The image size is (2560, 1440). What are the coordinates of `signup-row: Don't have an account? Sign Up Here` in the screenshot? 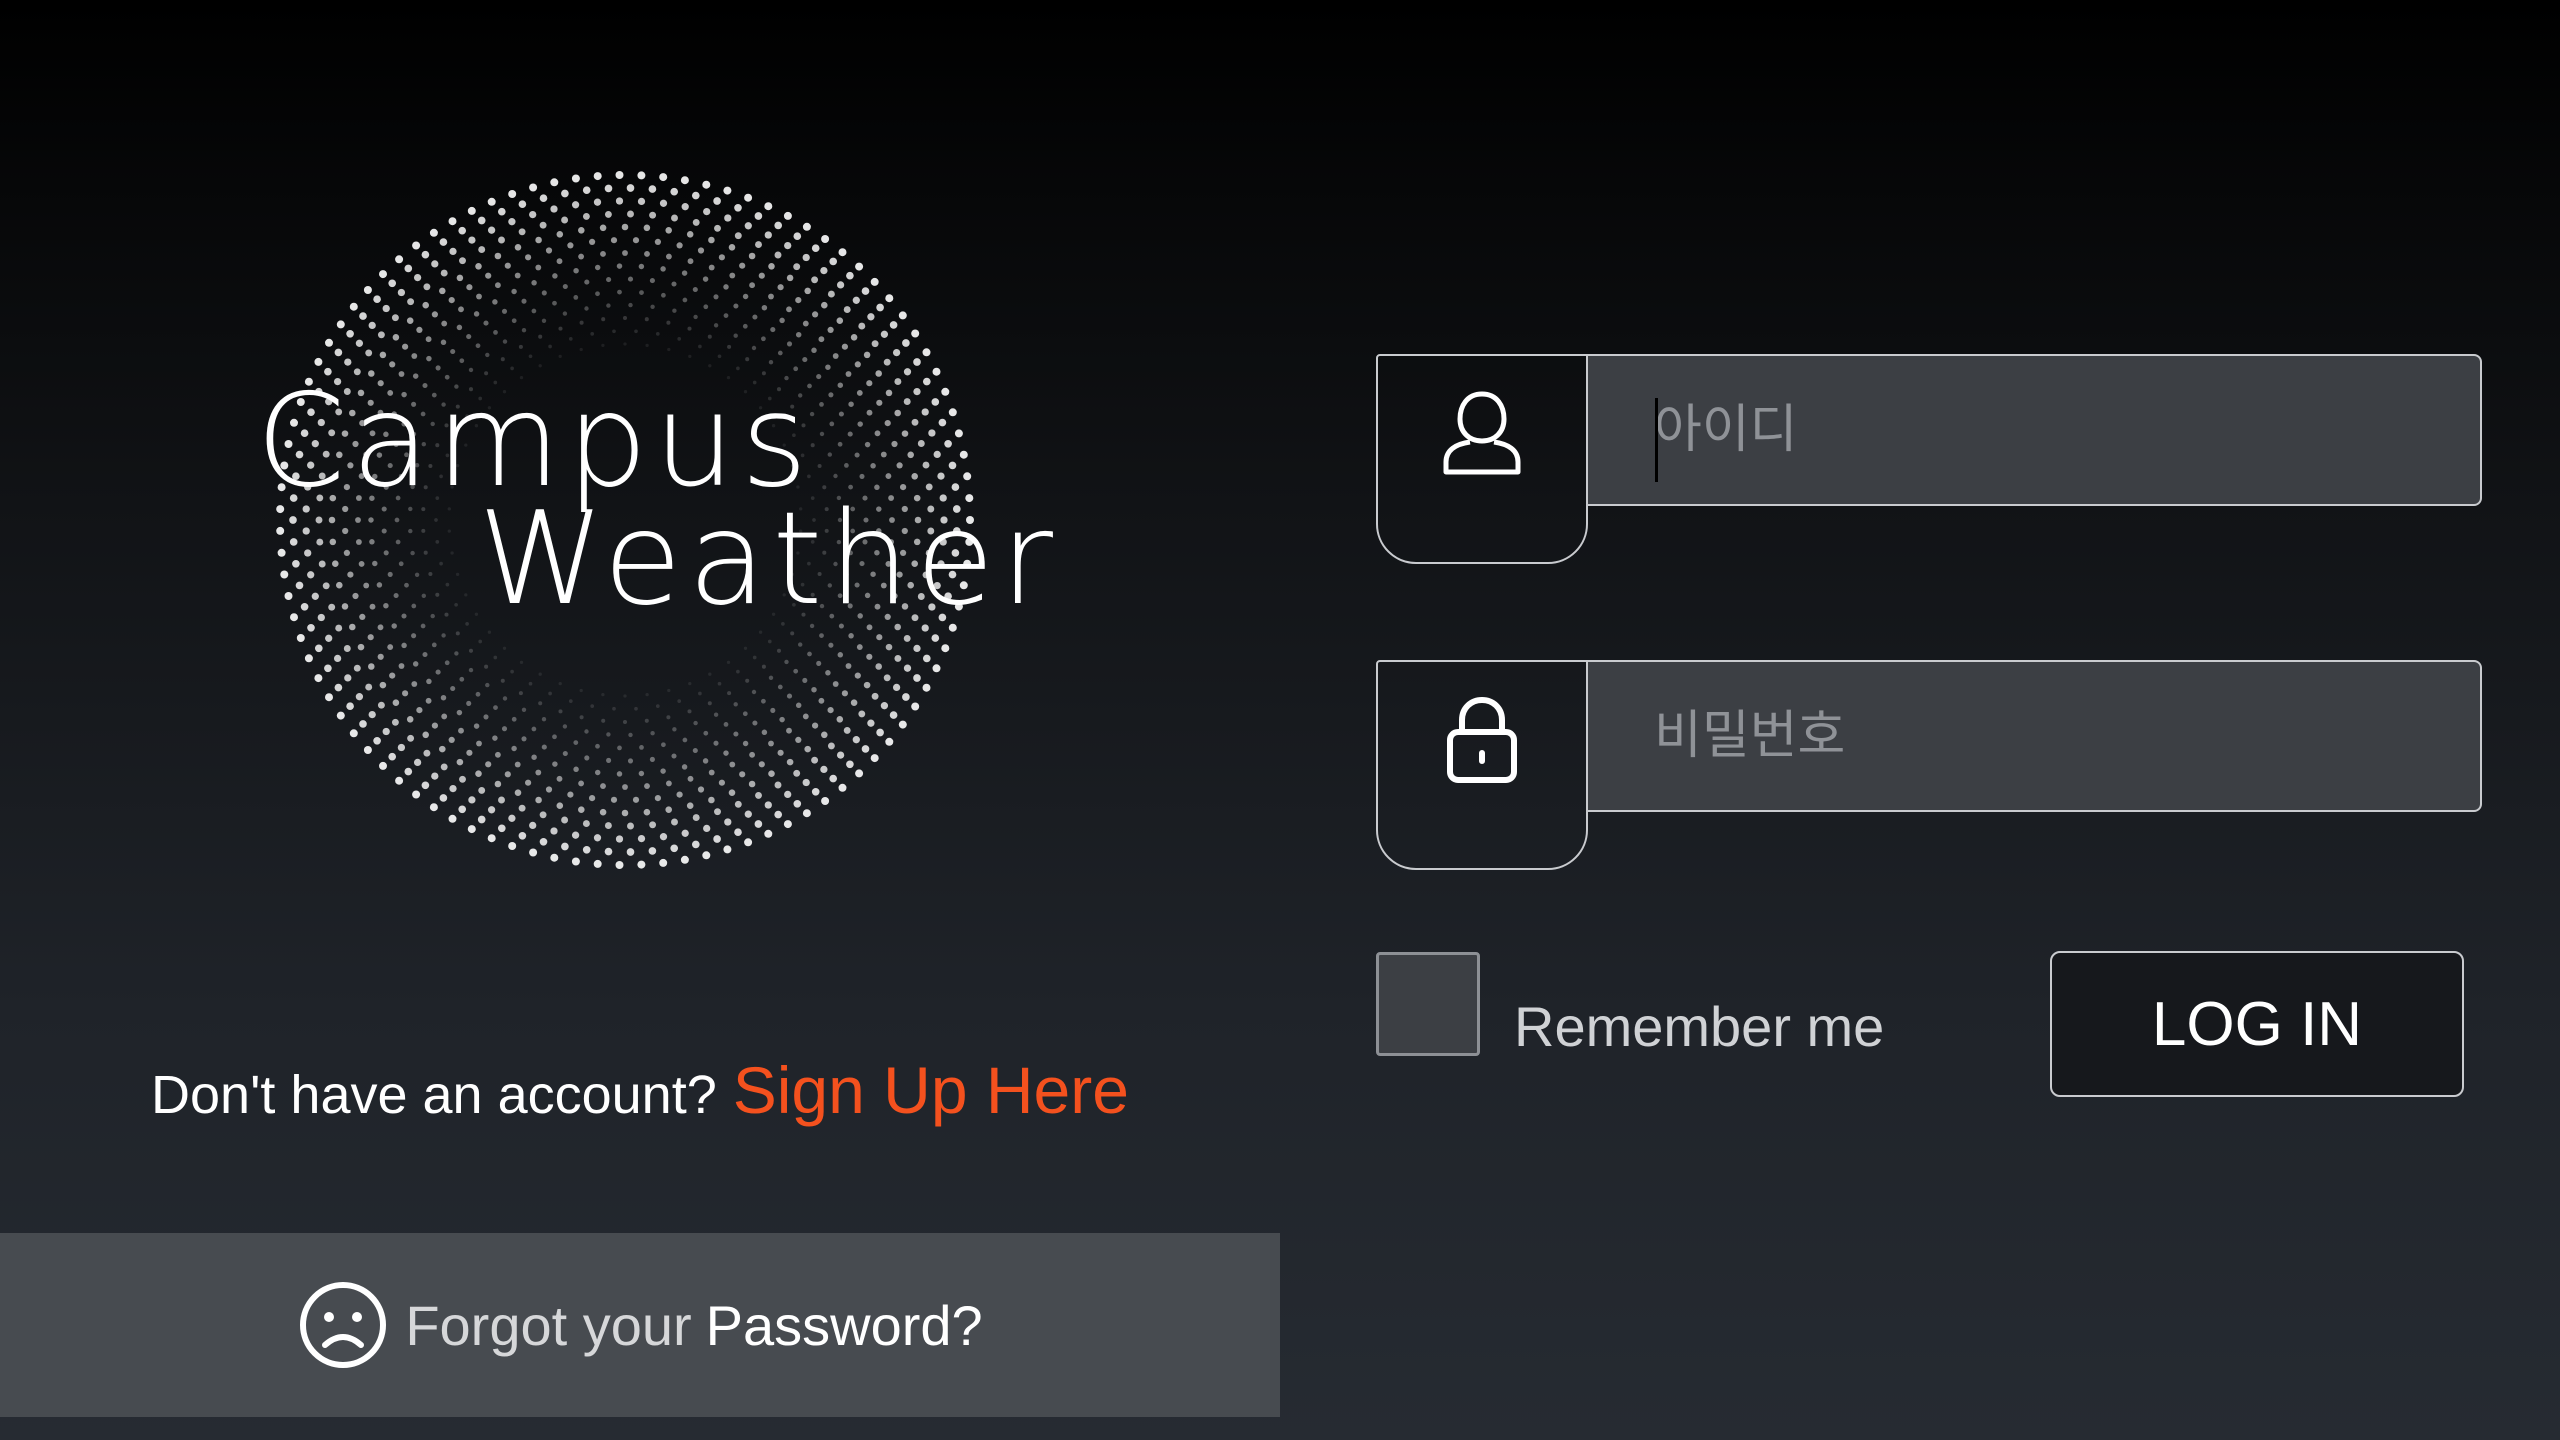 It's located at (640, 1090).